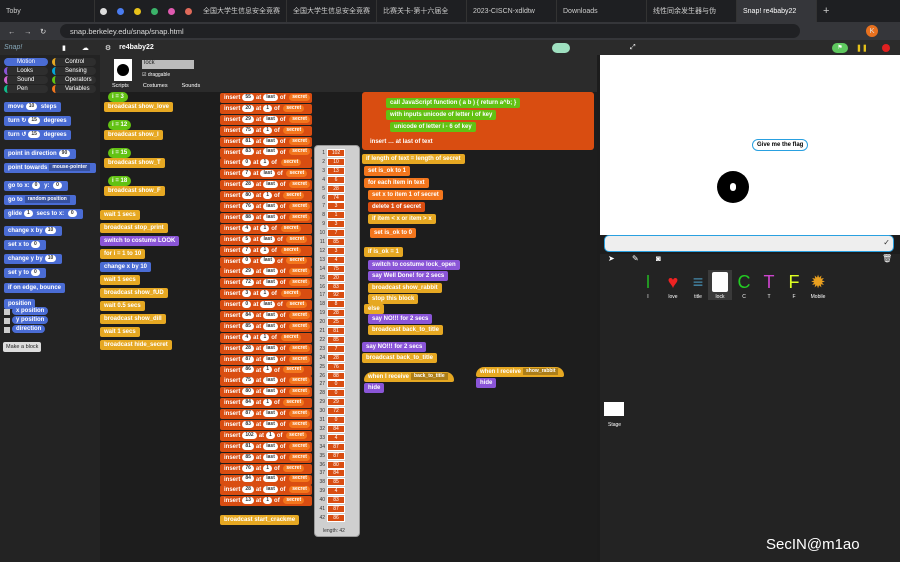 Image resolution: width=900 pixels, height=562 pixels. Describe the element at coordinates (393, 299) in the screenshot. I see `script-block: stop this block` at that location.